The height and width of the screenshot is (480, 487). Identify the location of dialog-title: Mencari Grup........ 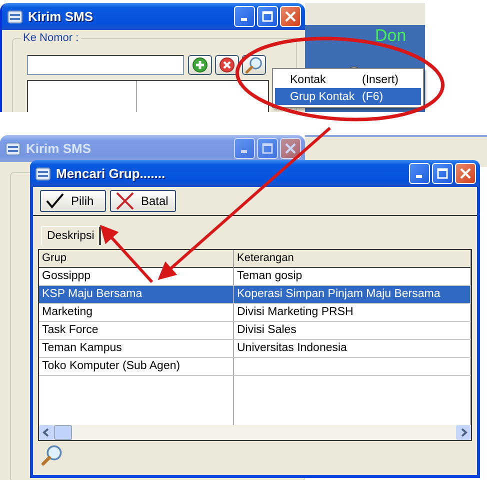
(111, 173).